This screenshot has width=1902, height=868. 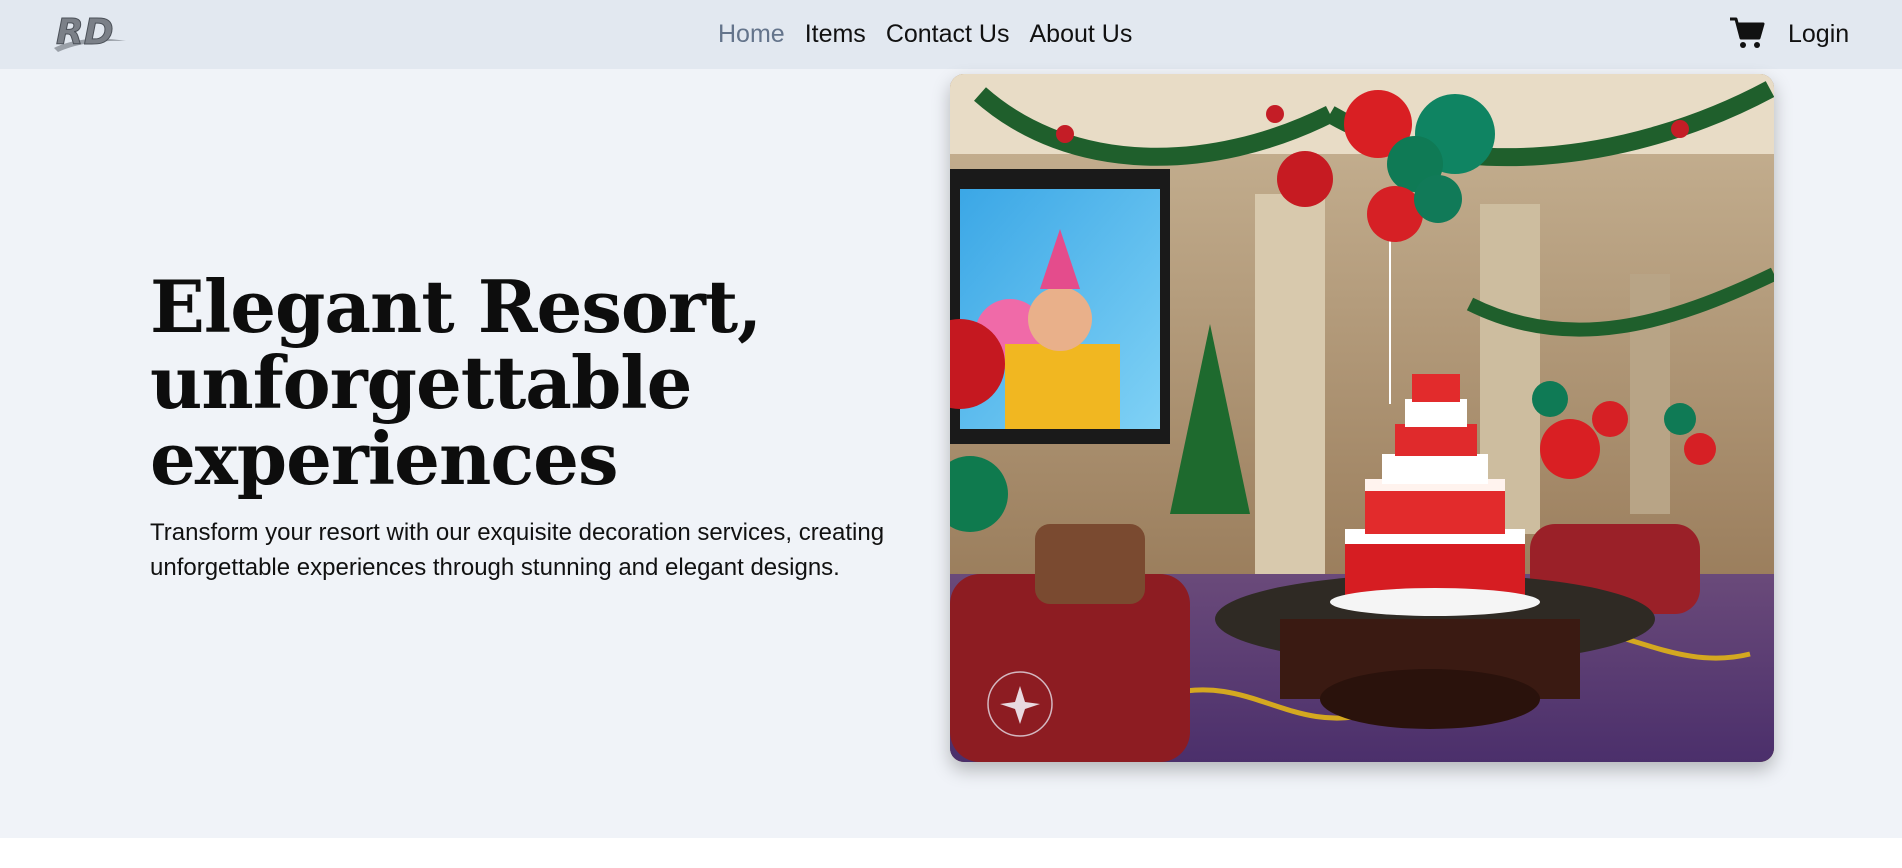 What do you see at coordinates (1747, 33) in the screenshot?
I see `shopping-cart-icon` at bounding box center [1747, 33].